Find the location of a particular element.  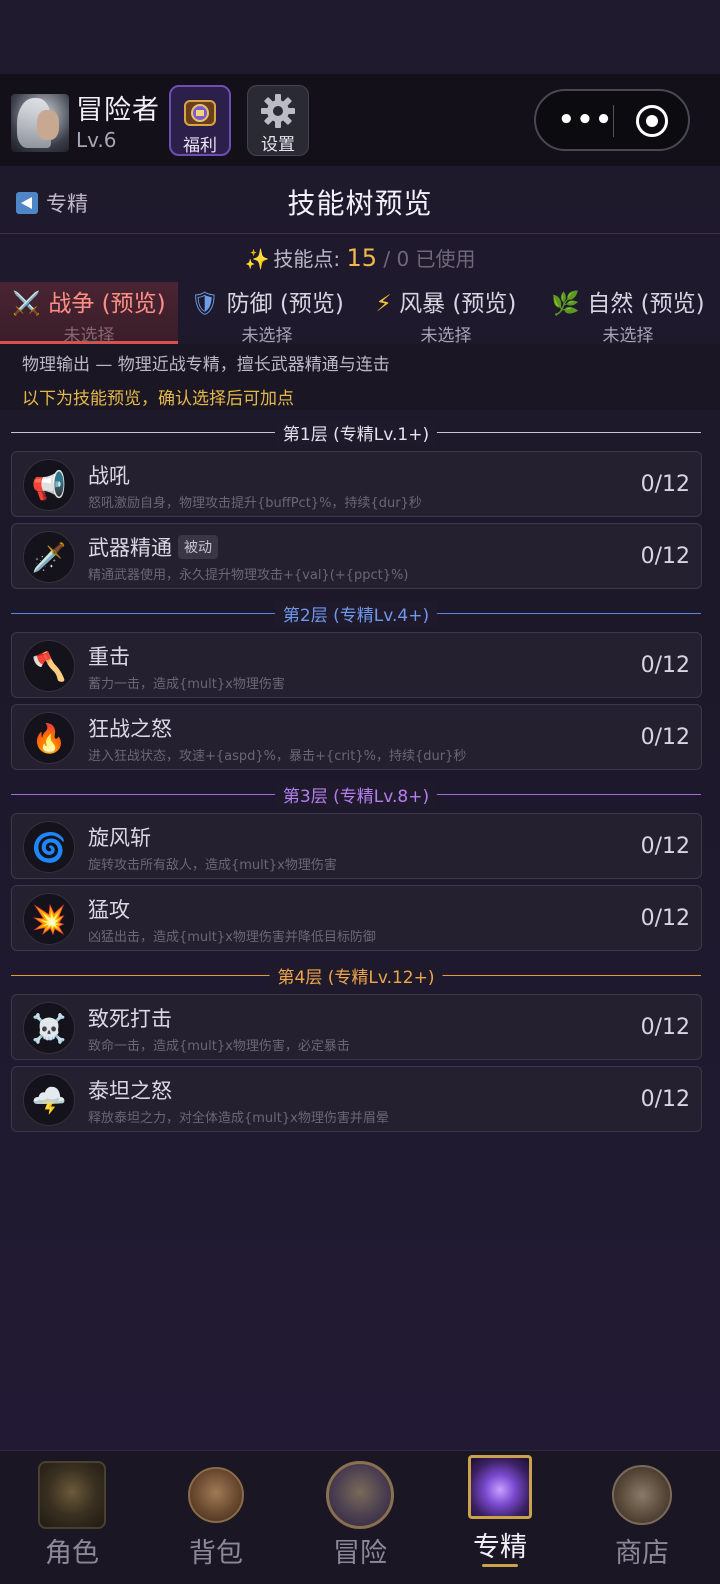

skill-description: 精通武器使用，永久提升物理攻击+{val}(+{ppct}%) is located at coordinates (248, 575).